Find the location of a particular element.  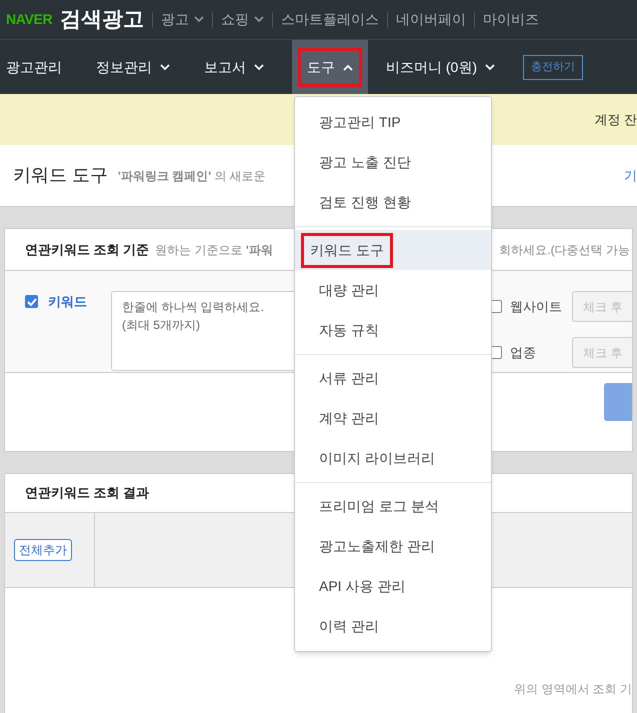

keyword-label: 키워드 is located at coordinates (67, 301).